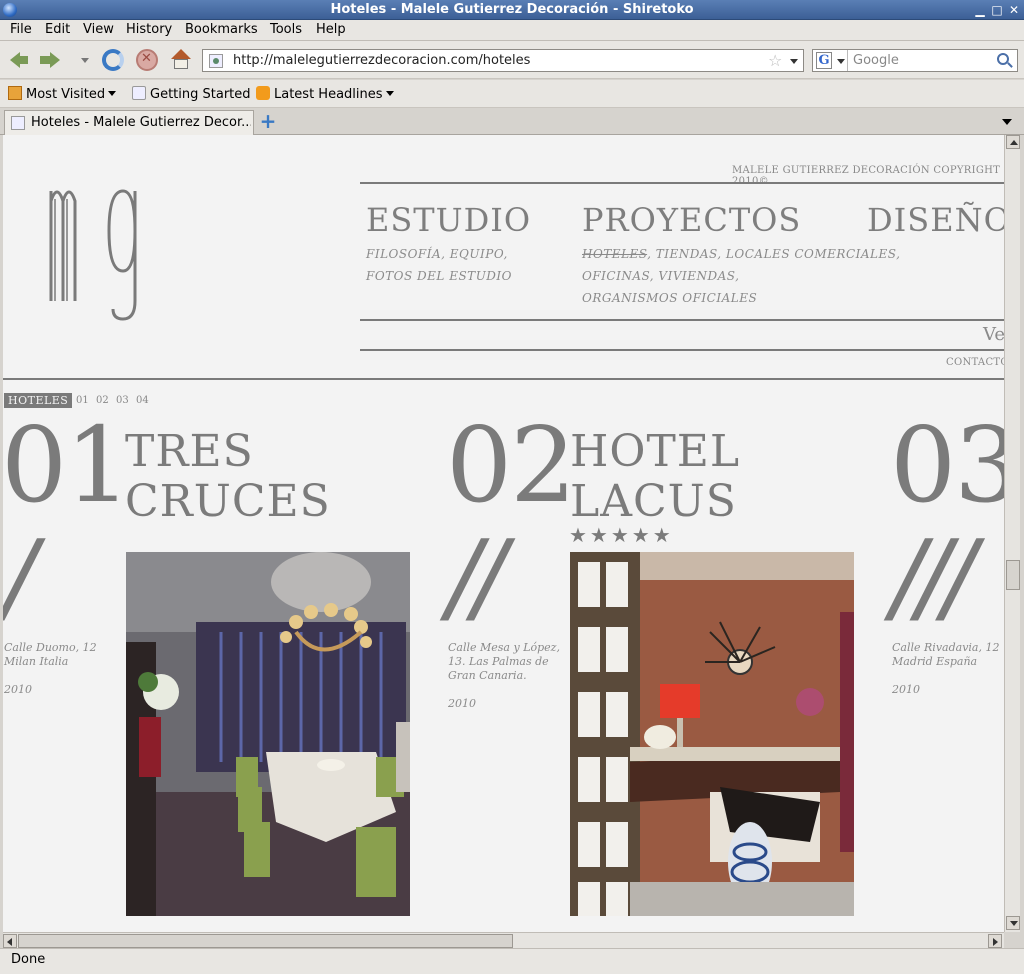 The image size is (1024, 974). I want to click on proyectos-sub-1: HOTELES, TIENDAS, LOCALES COMERCIALES,, so click(741, 254).